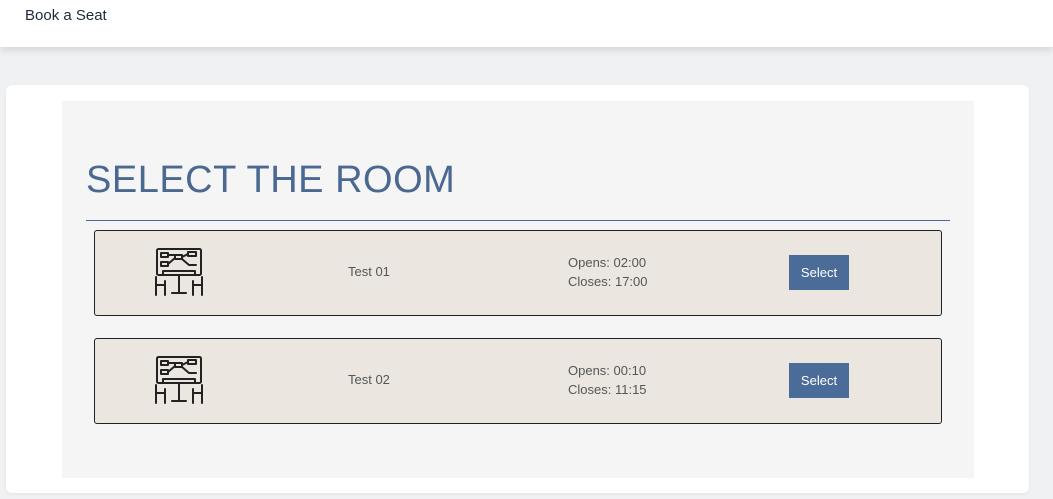 Image resolution: width=1053 pixels, height=499 pixels. Describe the element at coordinates (607, 380) in the screenshot. I see `room-hours: Opens: 00:10 Closes: 11:15` at that location.